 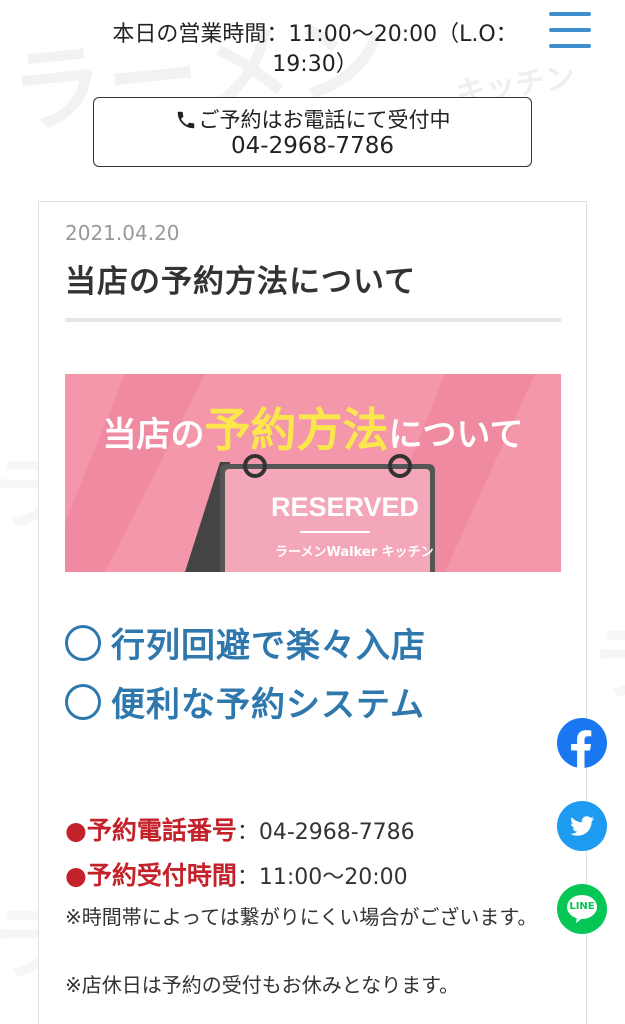 I want to click on reservation-hours-info: ●予約受付時間 ：11:00〜20:00, so click(x=236, y=875).